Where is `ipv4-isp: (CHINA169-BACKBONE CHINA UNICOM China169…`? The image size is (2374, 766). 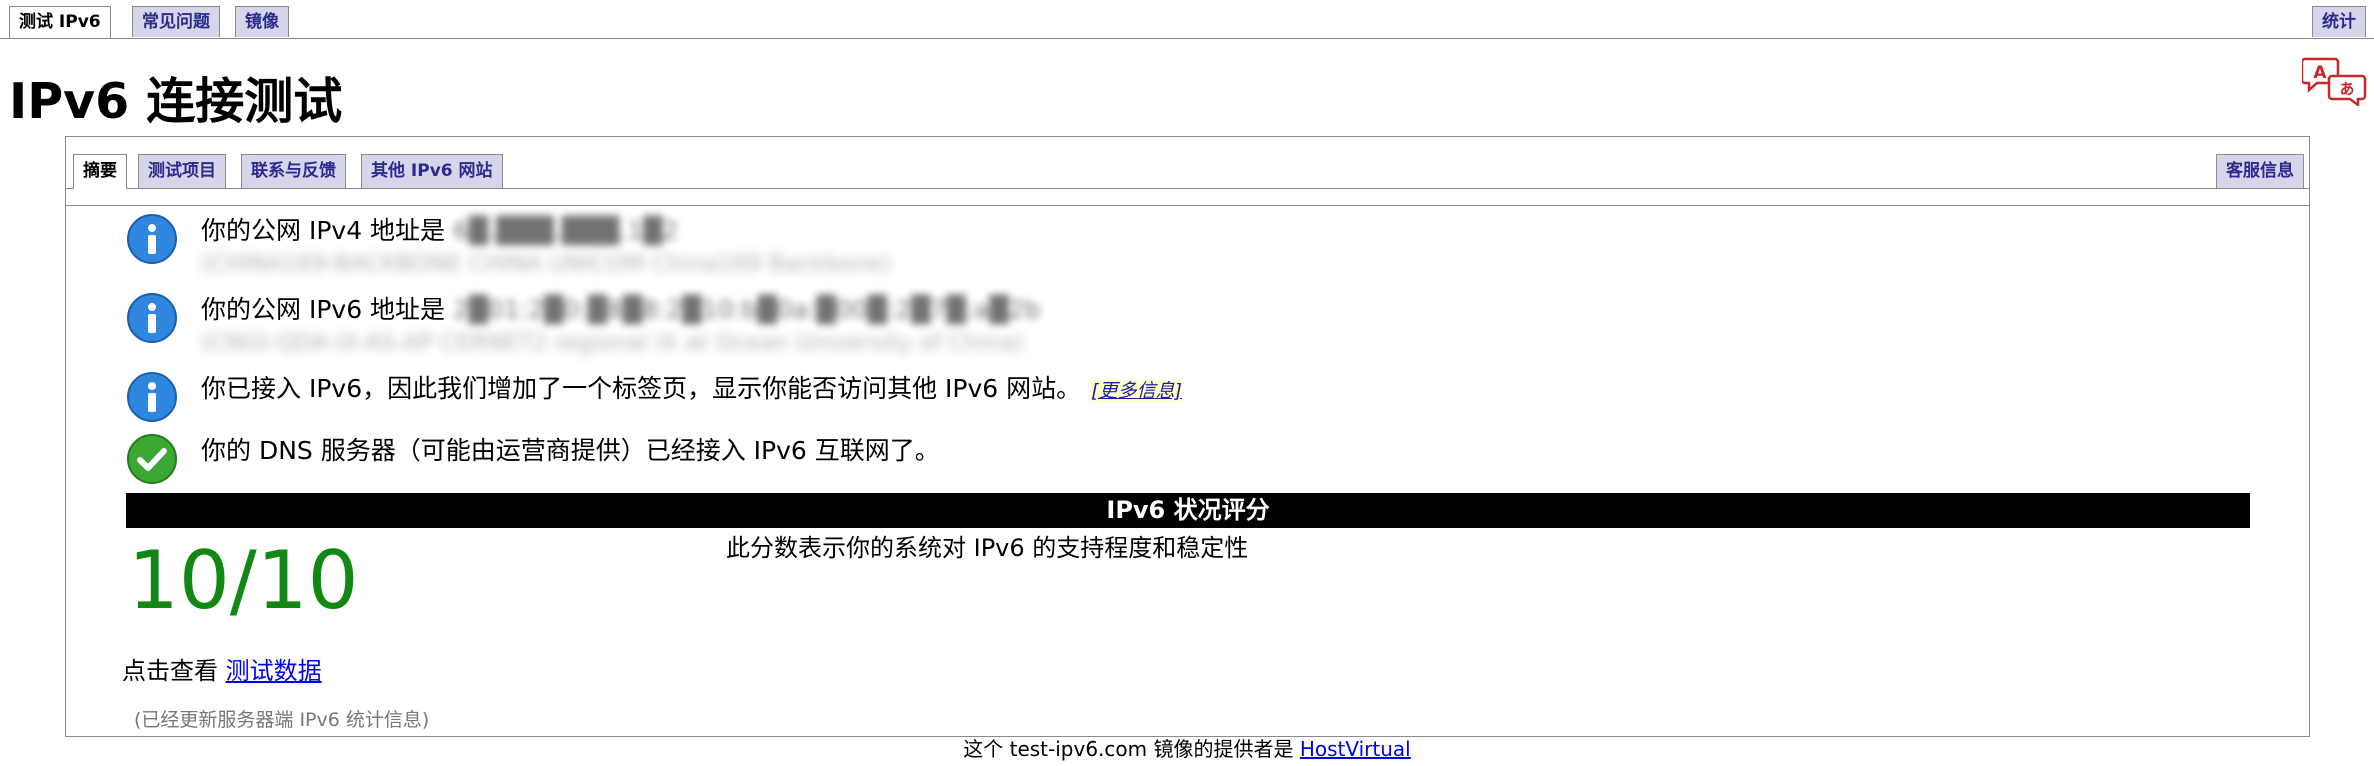 ipv4-isp: (CHINA169-BACKBONE CHINA UNICOM China169… is located at coordinates (546, 264).